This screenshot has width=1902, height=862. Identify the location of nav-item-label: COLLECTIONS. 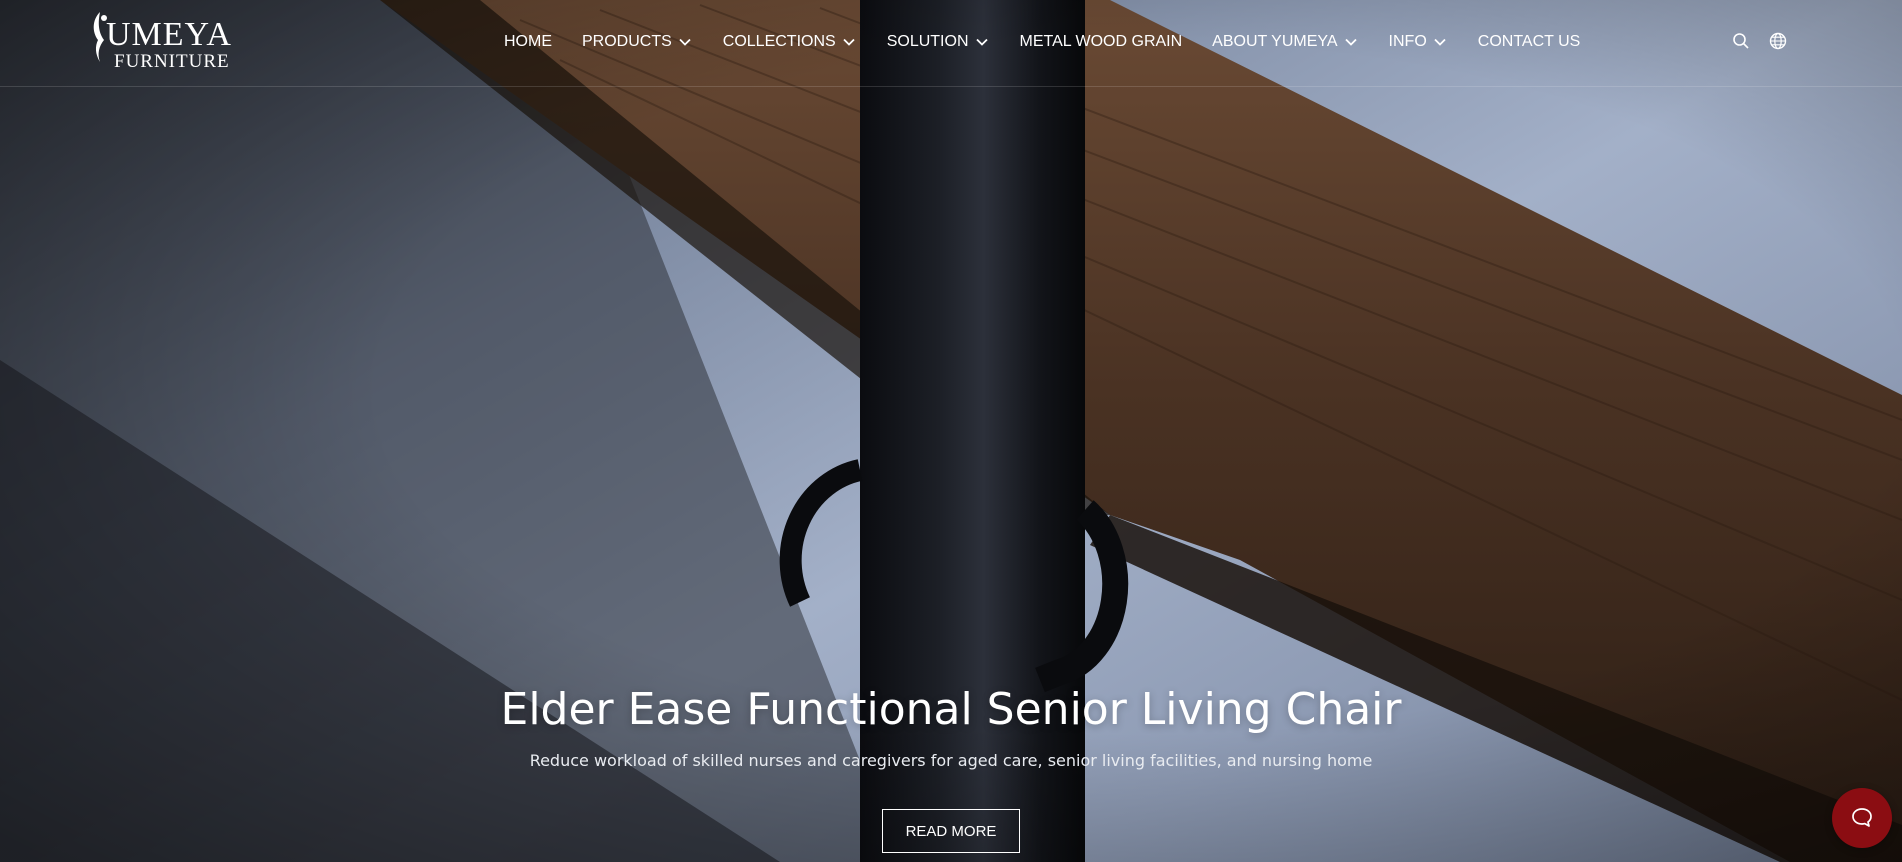
(779, 41).